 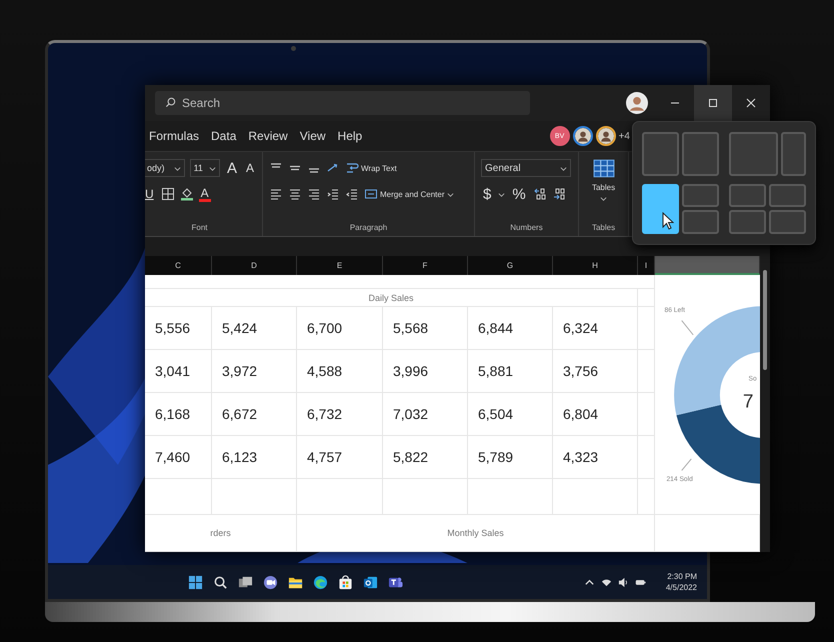 What do you see at coordinates (682, 576) in the screenshot?
I see `time-text: 2:30 PM` at bounding box center [682, 576].